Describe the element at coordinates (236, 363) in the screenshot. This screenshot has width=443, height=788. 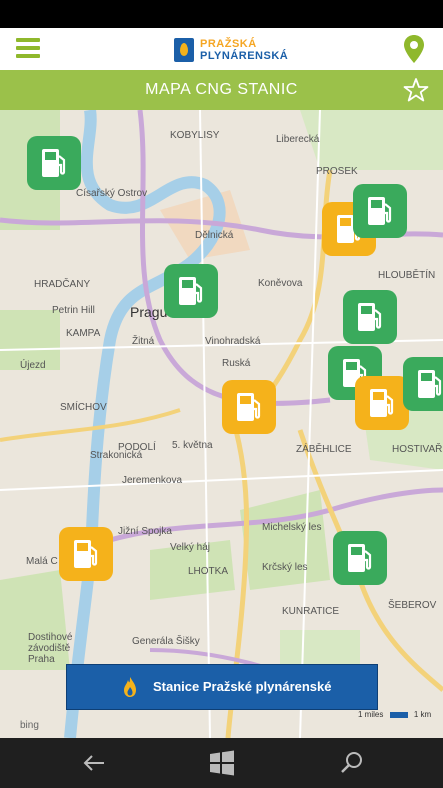
I see `map-label: Ruská` at that location.